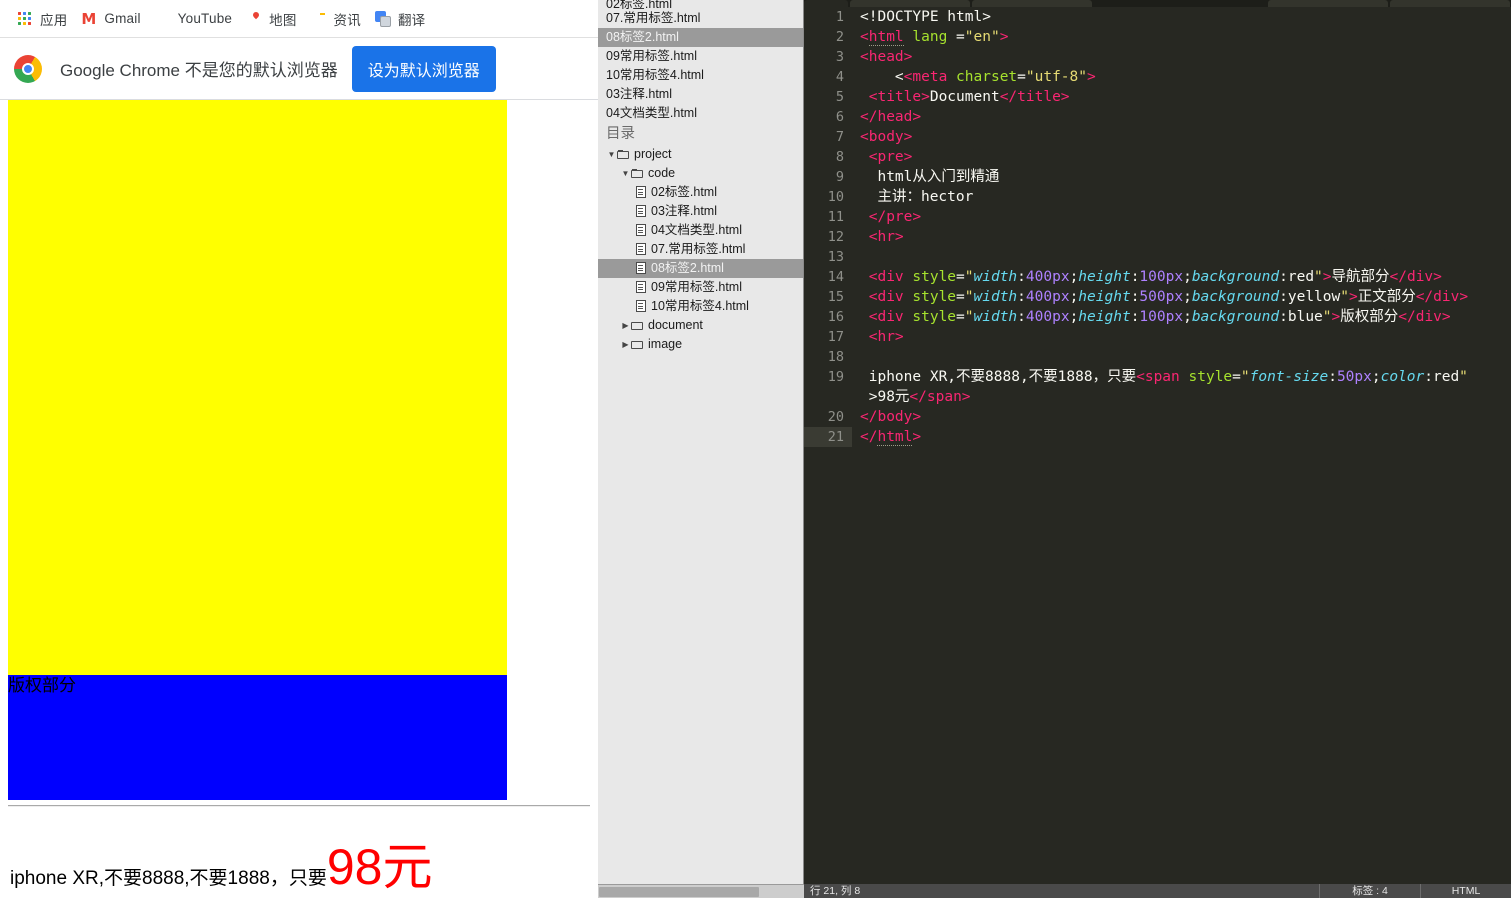  Describe the element at coordinates (1157, 437) in the screenshot. I see `code-line: 21 </html>` at that location.